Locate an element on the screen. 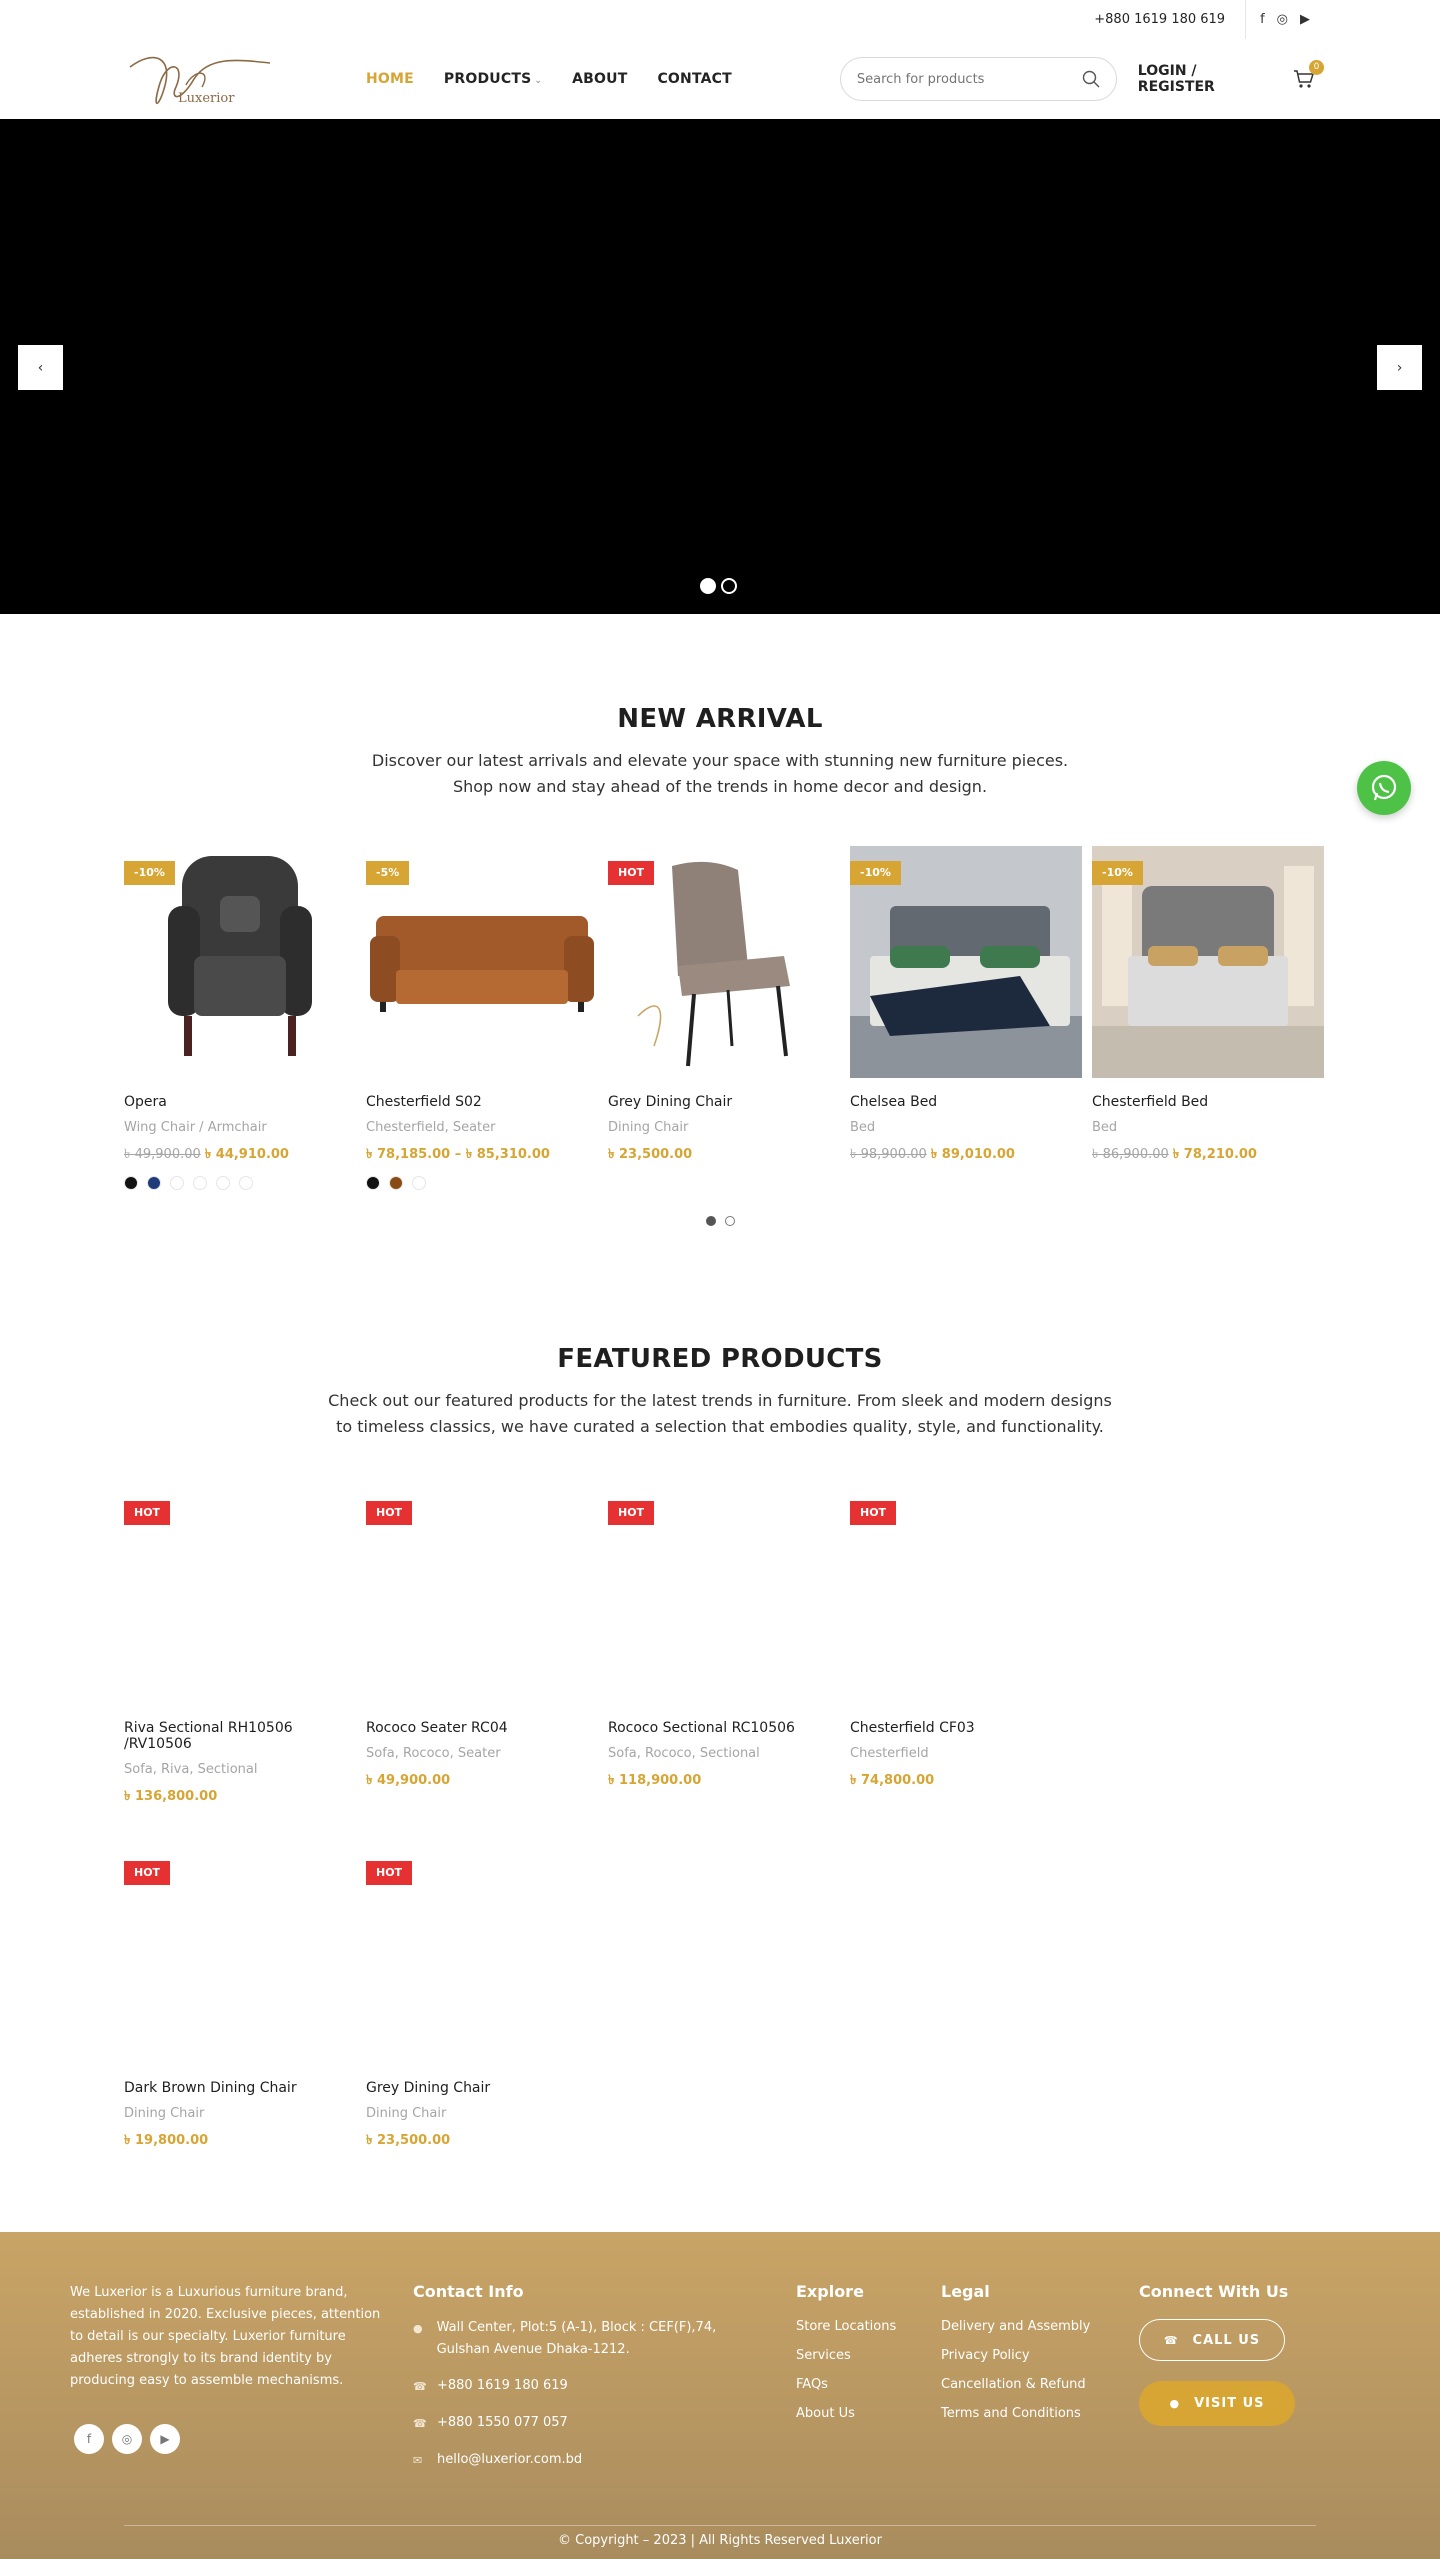  search-input is located at coordinates (969, 79).